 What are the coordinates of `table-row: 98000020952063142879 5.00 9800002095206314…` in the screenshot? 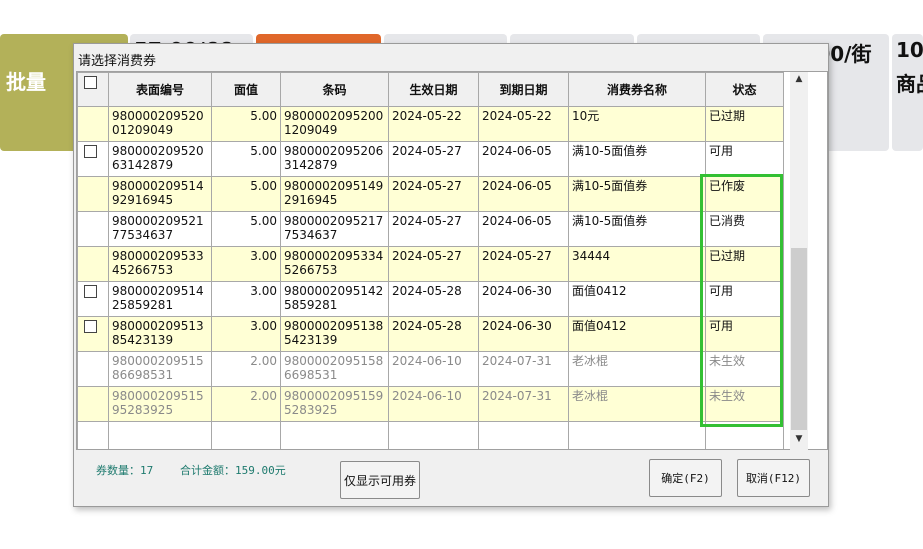 It's located at (430, 159).